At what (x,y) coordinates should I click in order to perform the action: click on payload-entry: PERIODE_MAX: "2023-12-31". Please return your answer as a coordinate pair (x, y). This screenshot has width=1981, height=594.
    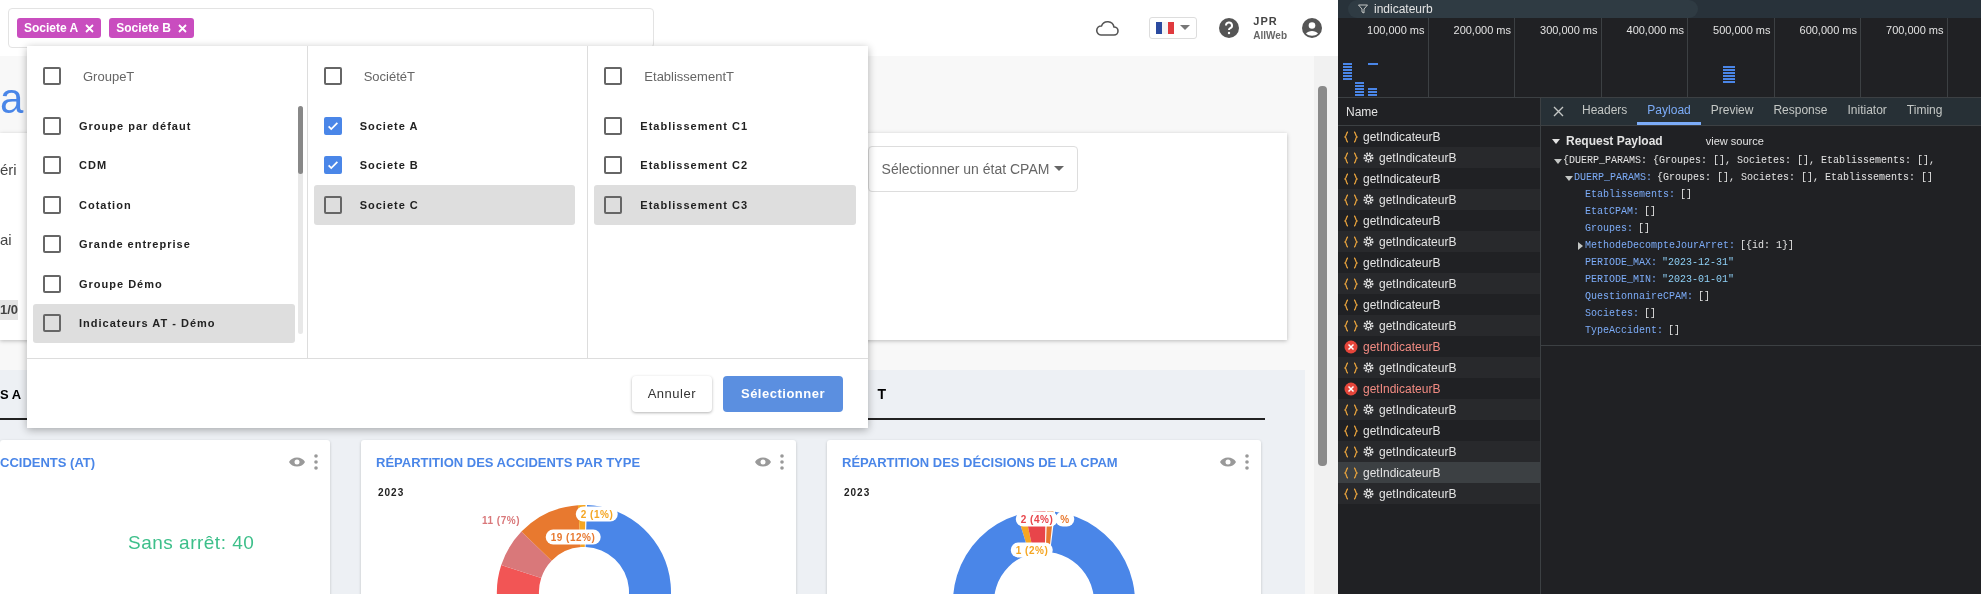
    Looking at the image, I should click on (1660, 262).